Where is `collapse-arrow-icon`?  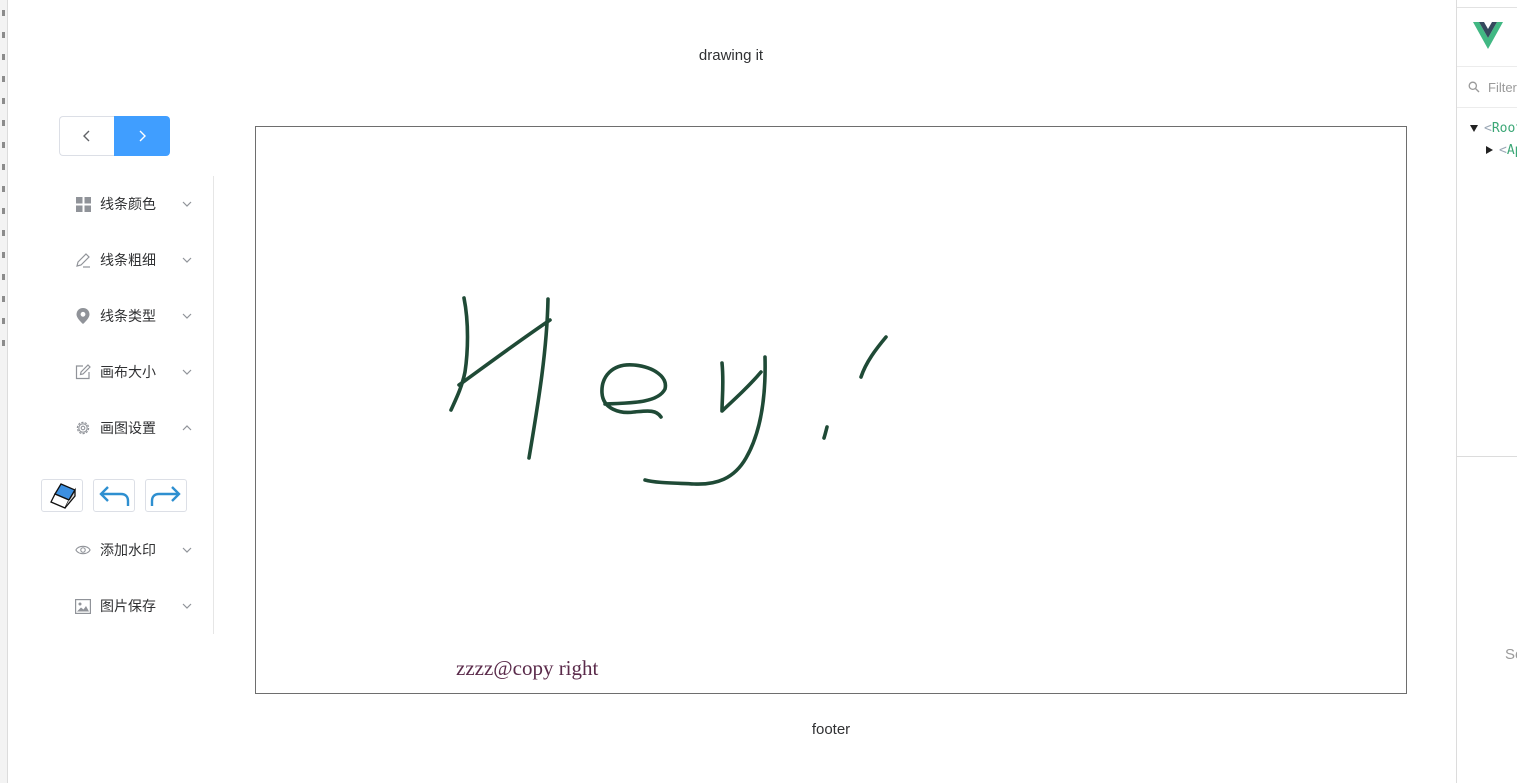 collapse-arrow-icon is located at coordinates (1489, 150).